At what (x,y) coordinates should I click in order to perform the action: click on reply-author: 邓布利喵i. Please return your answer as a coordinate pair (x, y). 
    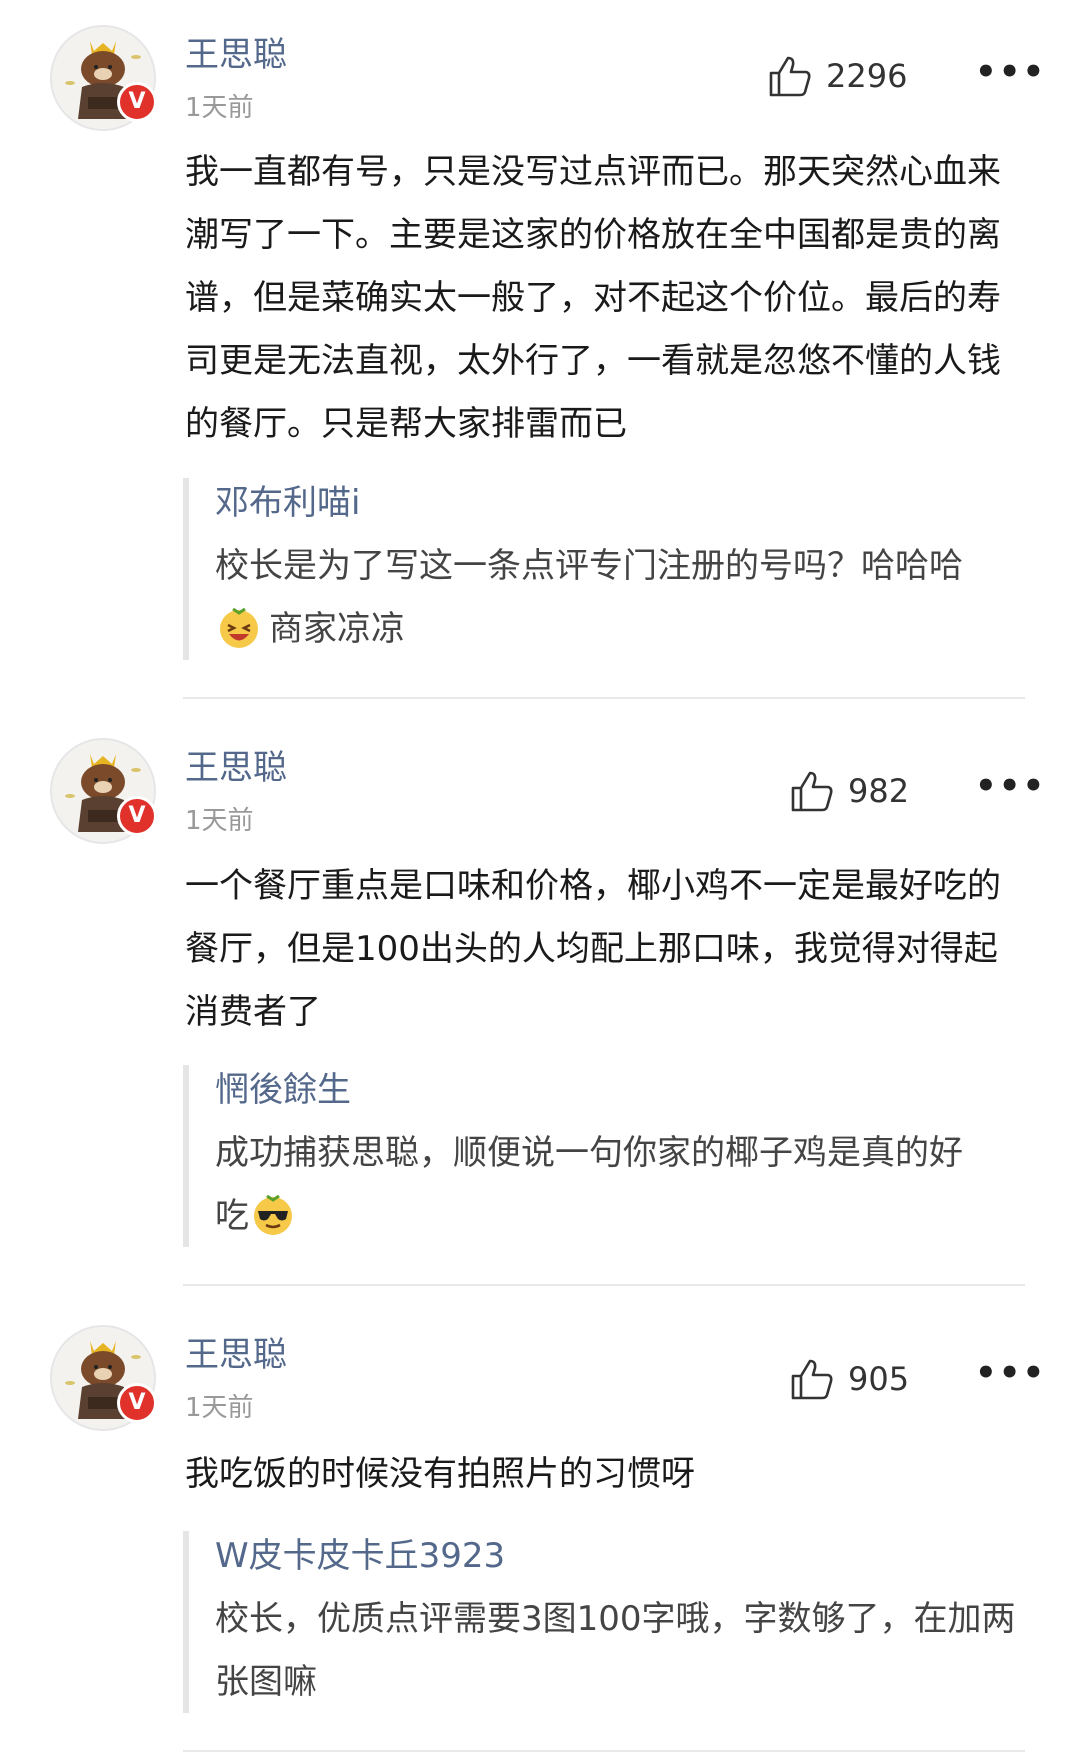
    Looking at the image, I should click on (620, 503).